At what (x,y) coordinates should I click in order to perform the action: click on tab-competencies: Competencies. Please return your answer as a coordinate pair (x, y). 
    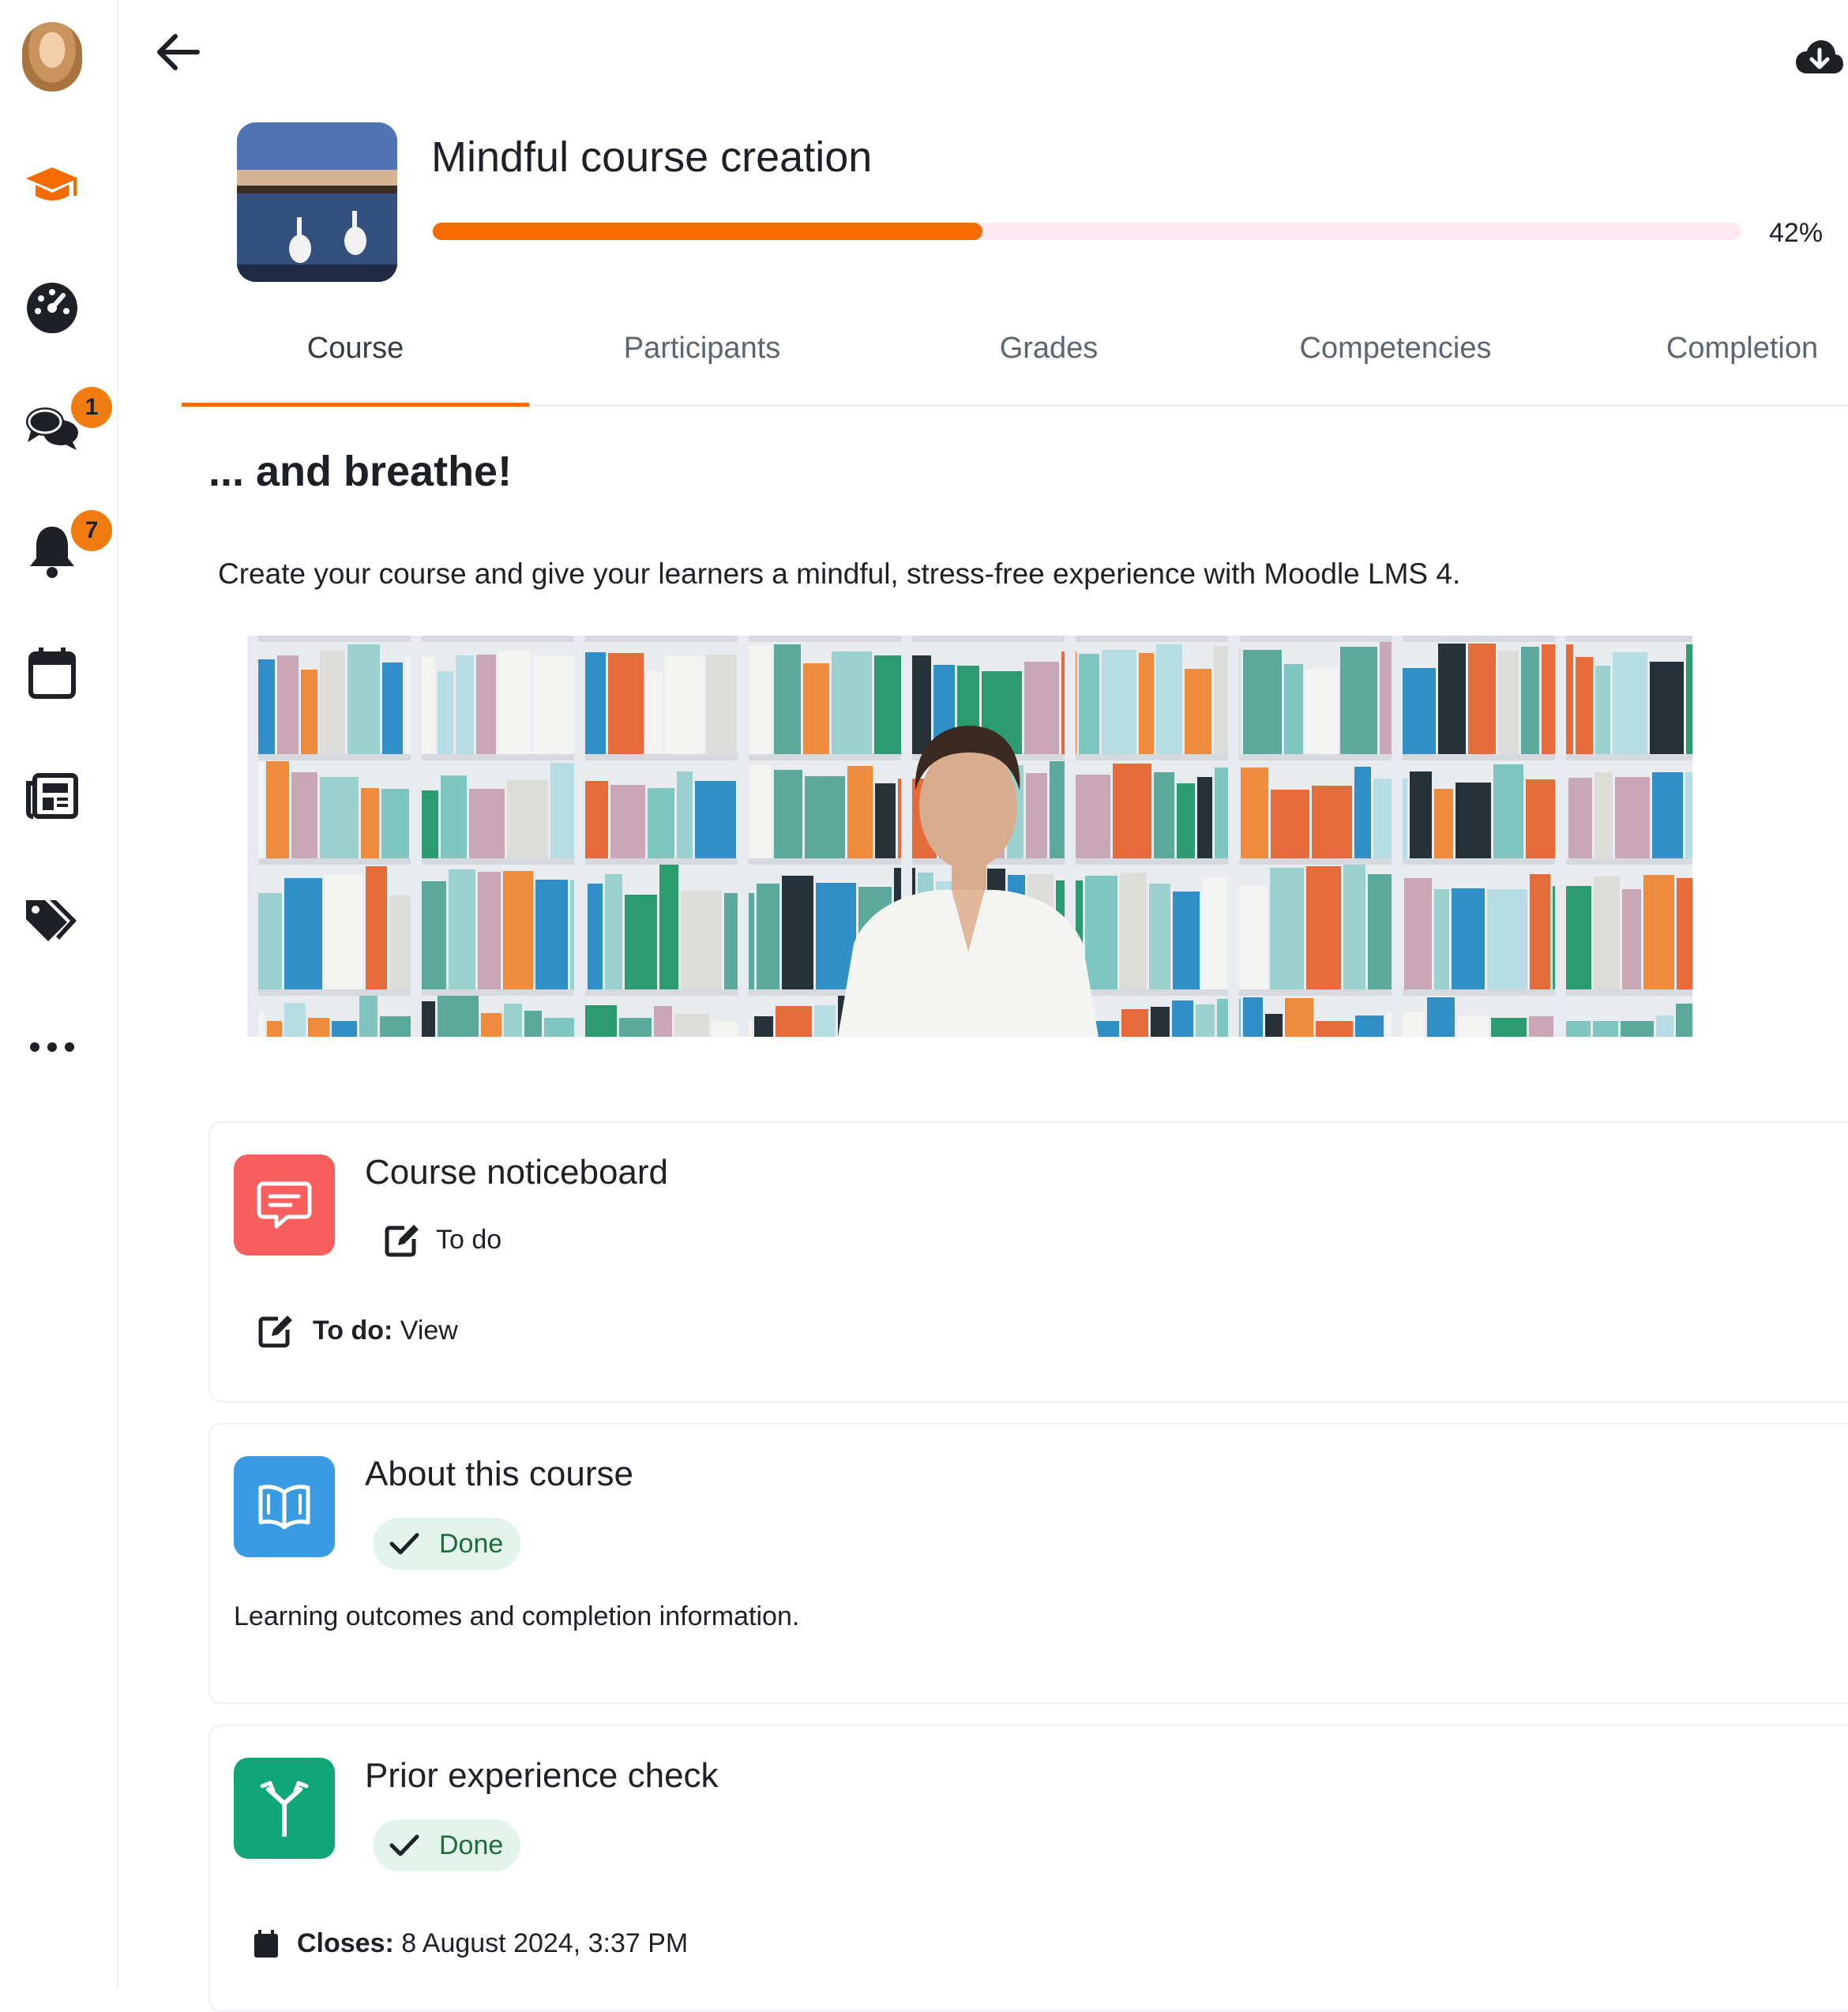
    Looking at the image, I should click on (1395, 360).